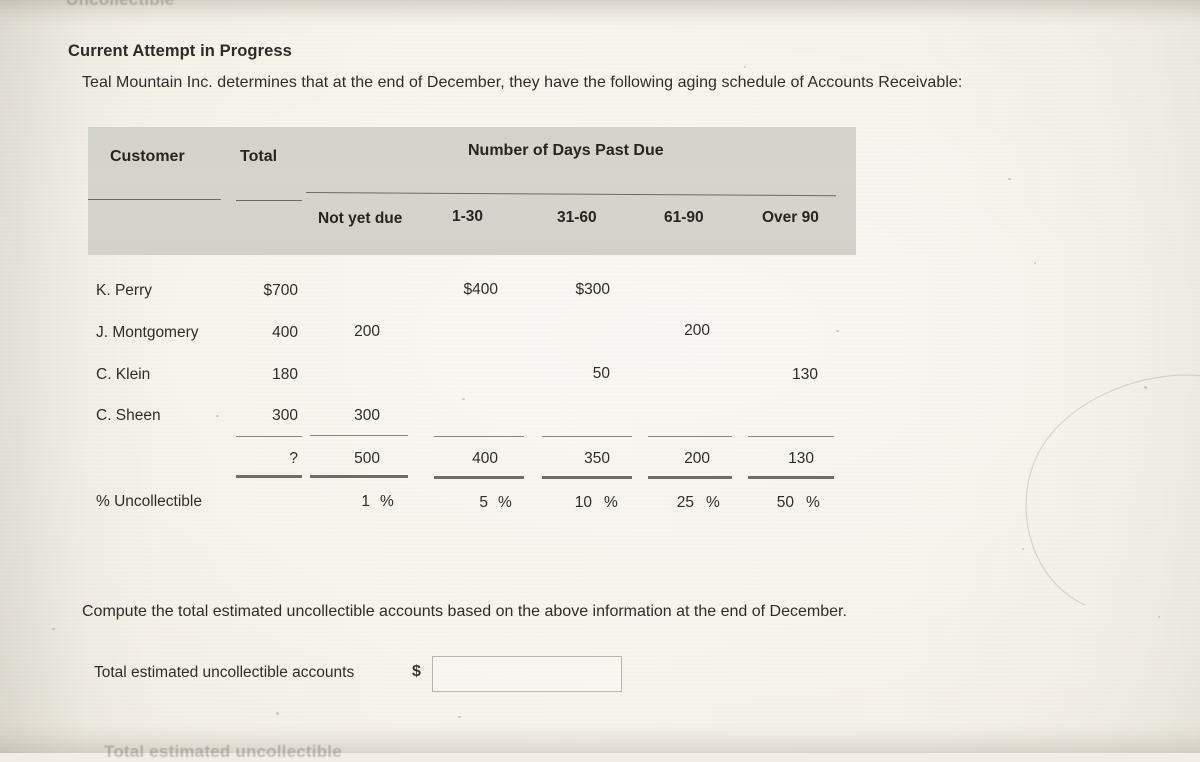 Image resolution: width=1200 pixels, height=762 pixels. I want to click on subtotal-rule-total, so click(269, 436).